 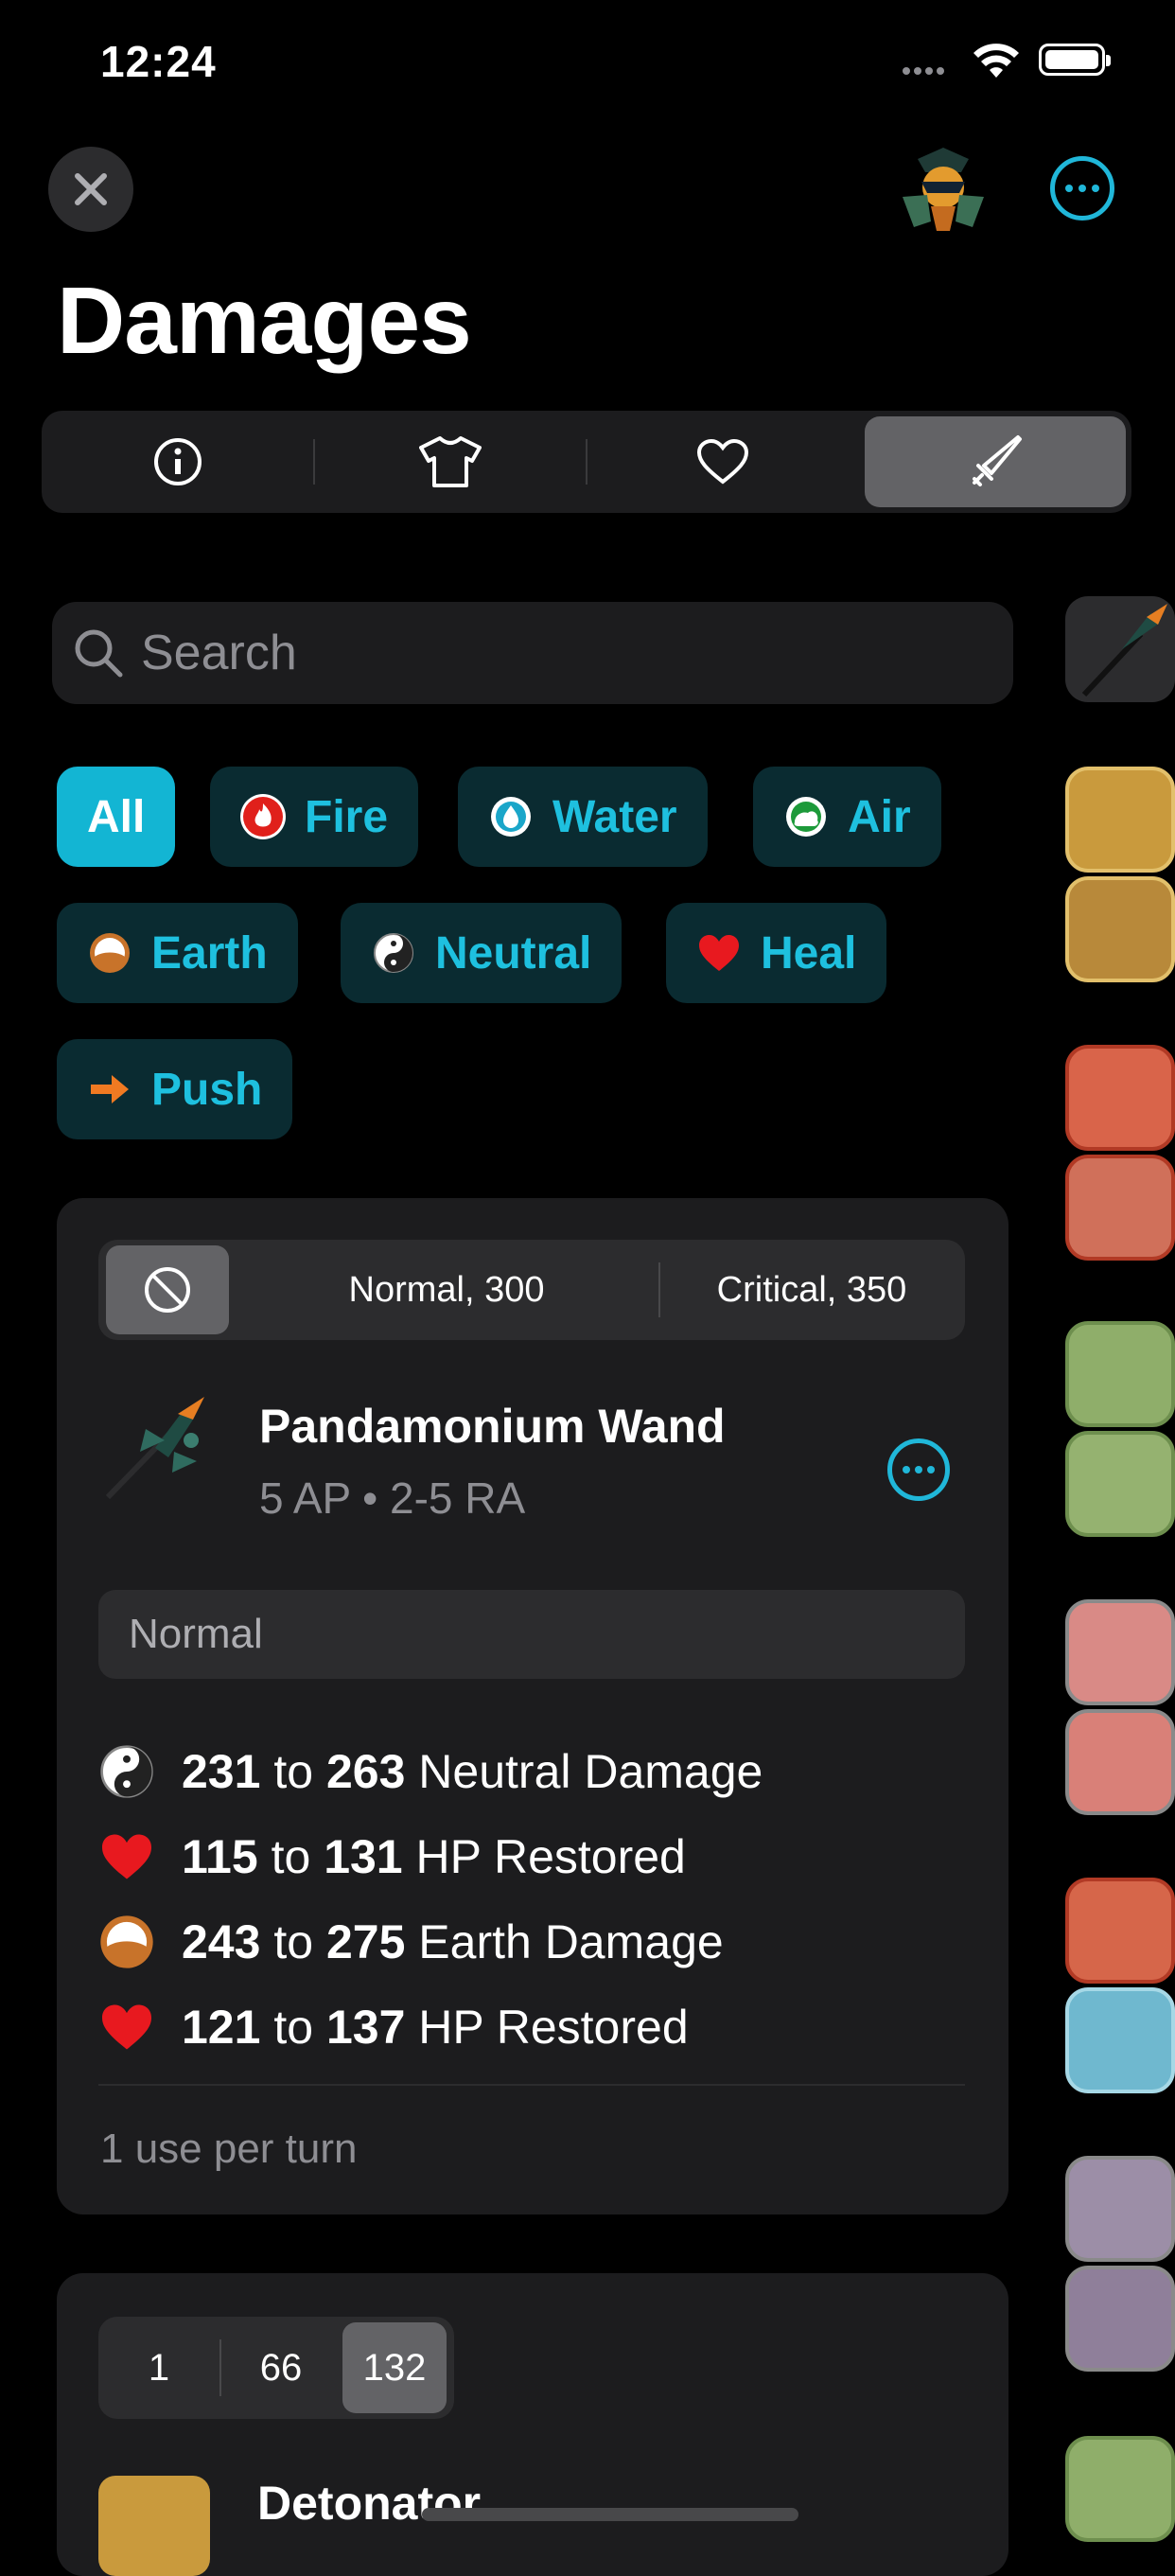 I want to click on filter-earth: Earth, so click(x=177, y=953).